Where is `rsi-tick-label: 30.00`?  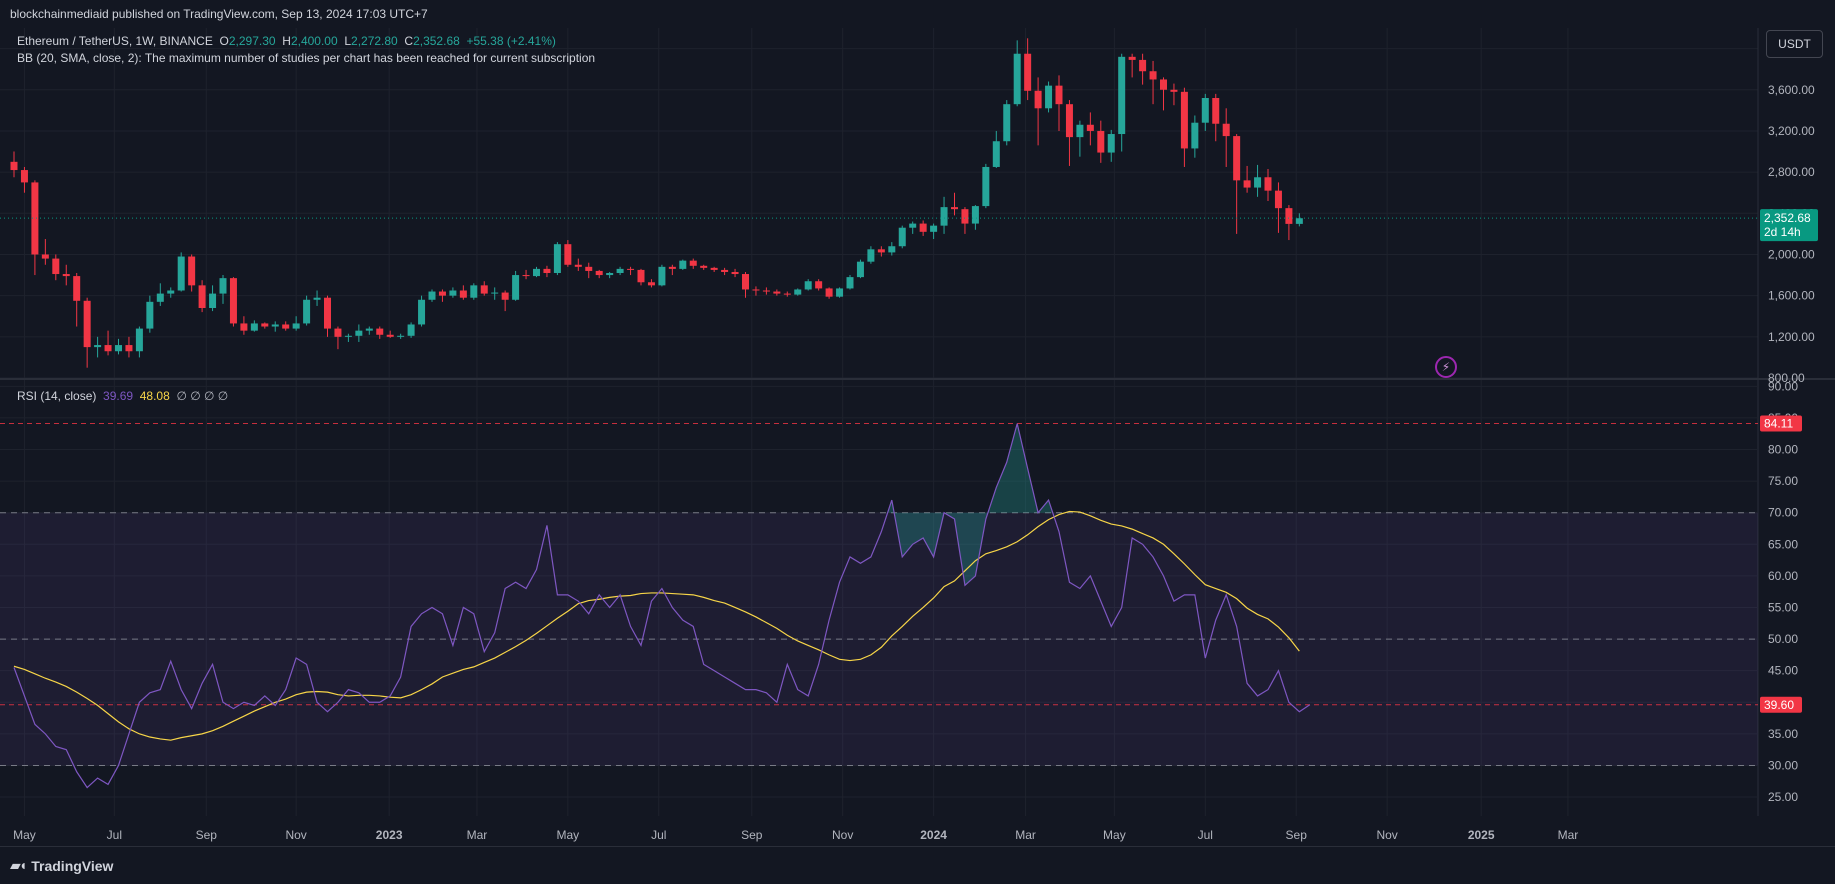
rsi-tick-label: 30.00 is located at coordinates (1783, 765).